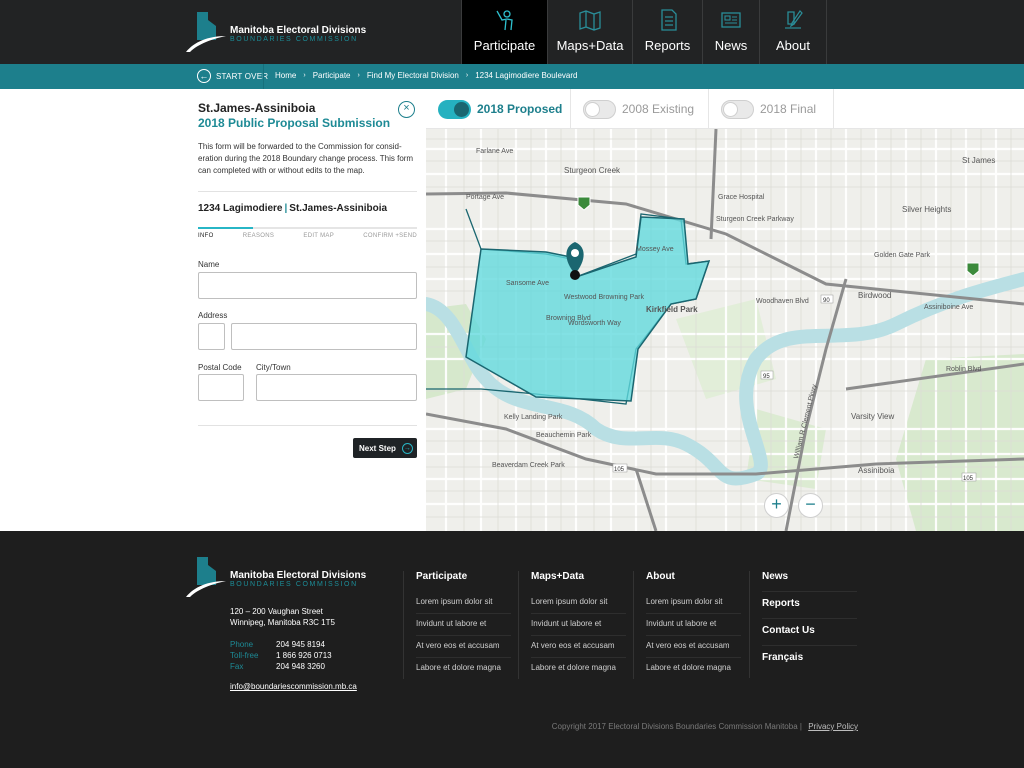 The width and height of the screenshot is (1024, 768). Describe the element at coordinates (658, 109) in the screenshot. I see `toggle-label: 2008 Existing` at that location.